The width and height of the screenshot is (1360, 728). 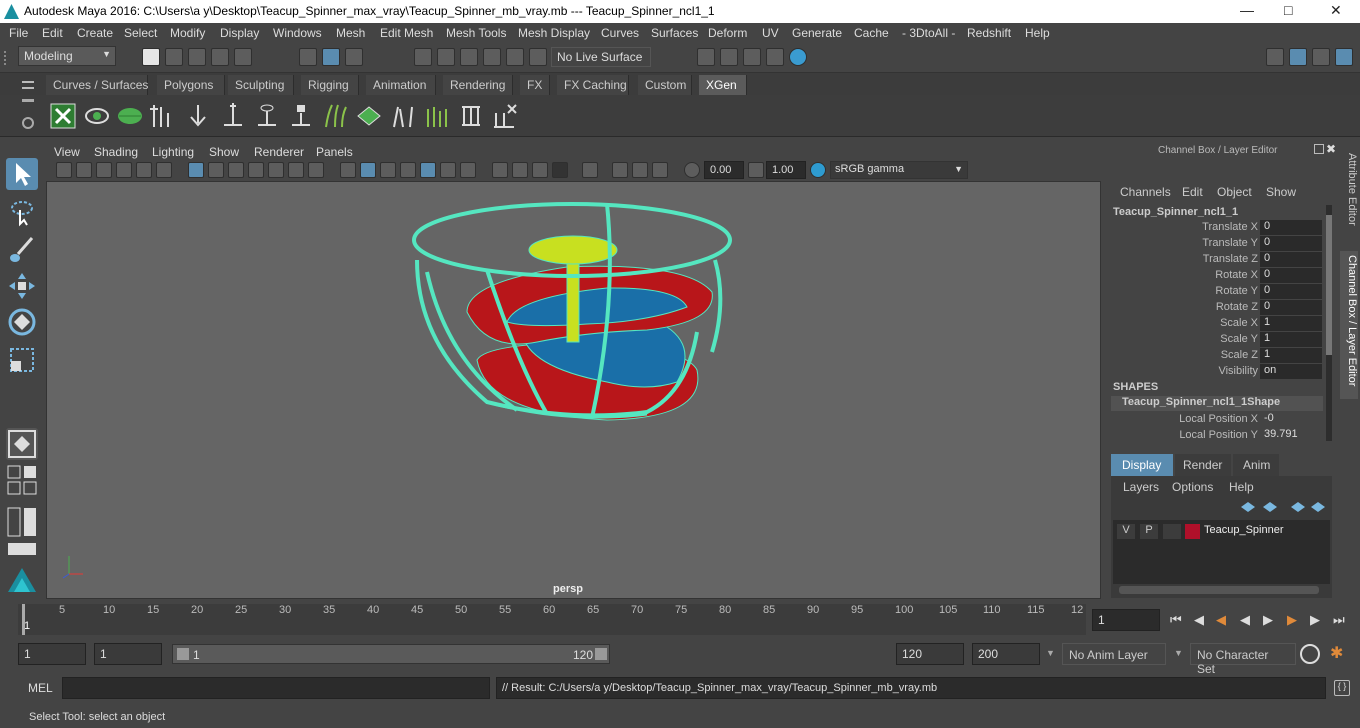 I want to click on playback-end-field: 120, so click(x=930, y=654).